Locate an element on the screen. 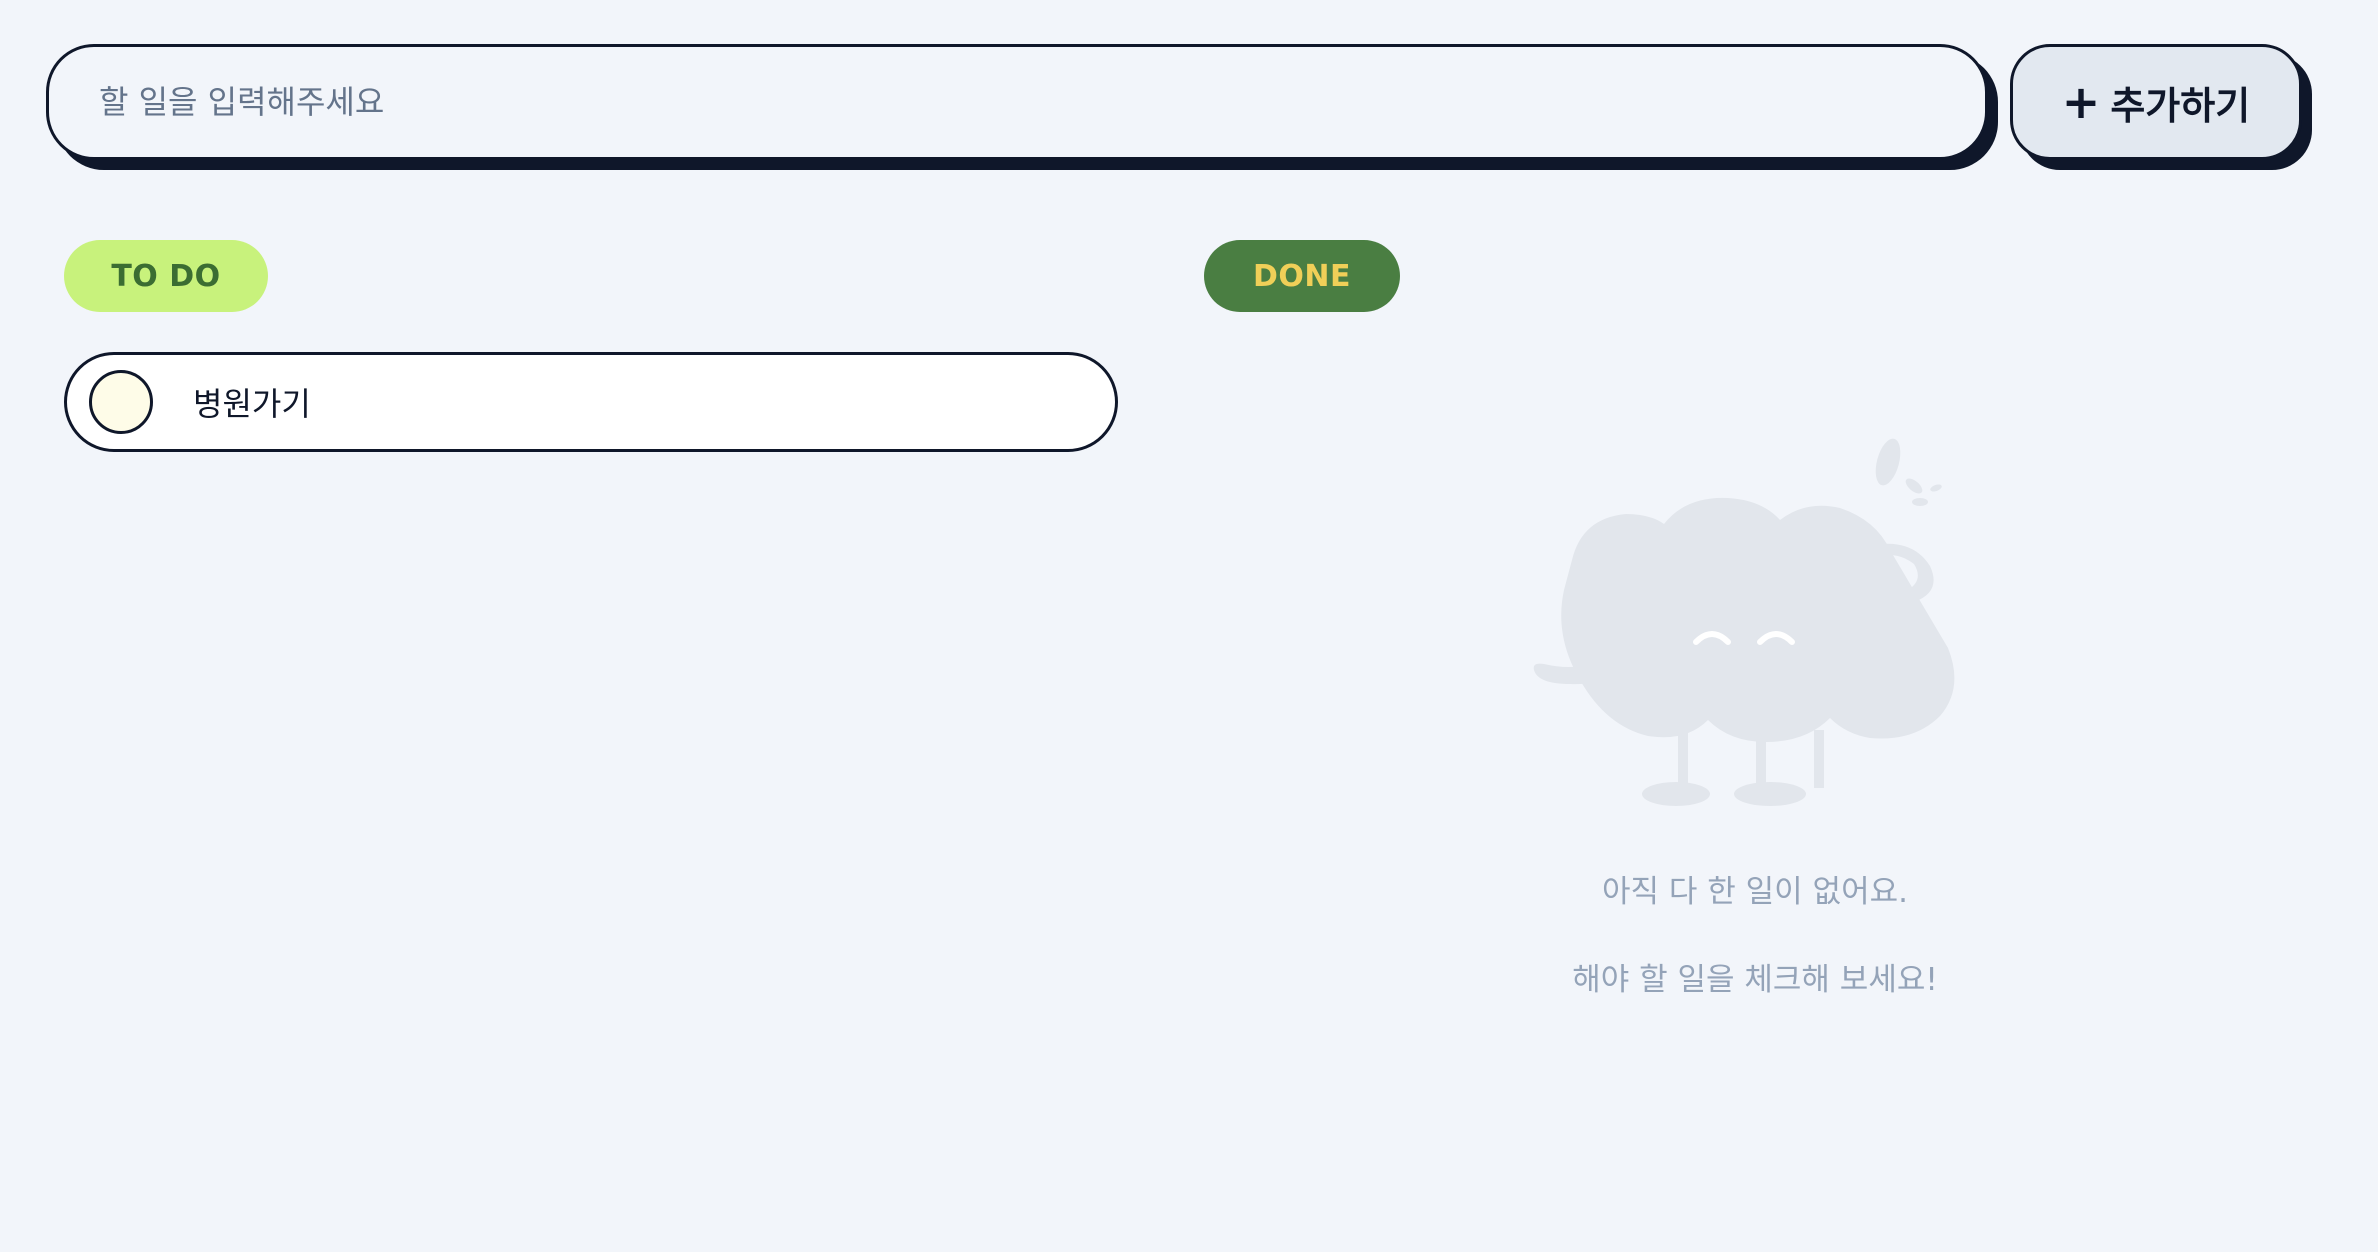 The image size is (2378, 1252). add-button-label: 추가하기 is located at coordinates (2180, 105).